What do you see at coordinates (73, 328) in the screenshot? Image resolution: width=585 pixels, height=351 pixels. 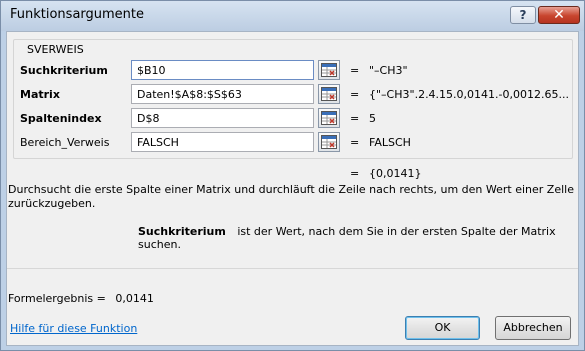 I see `help-link: Hilfe für diese Funktion` at bounding box center [73, 328].